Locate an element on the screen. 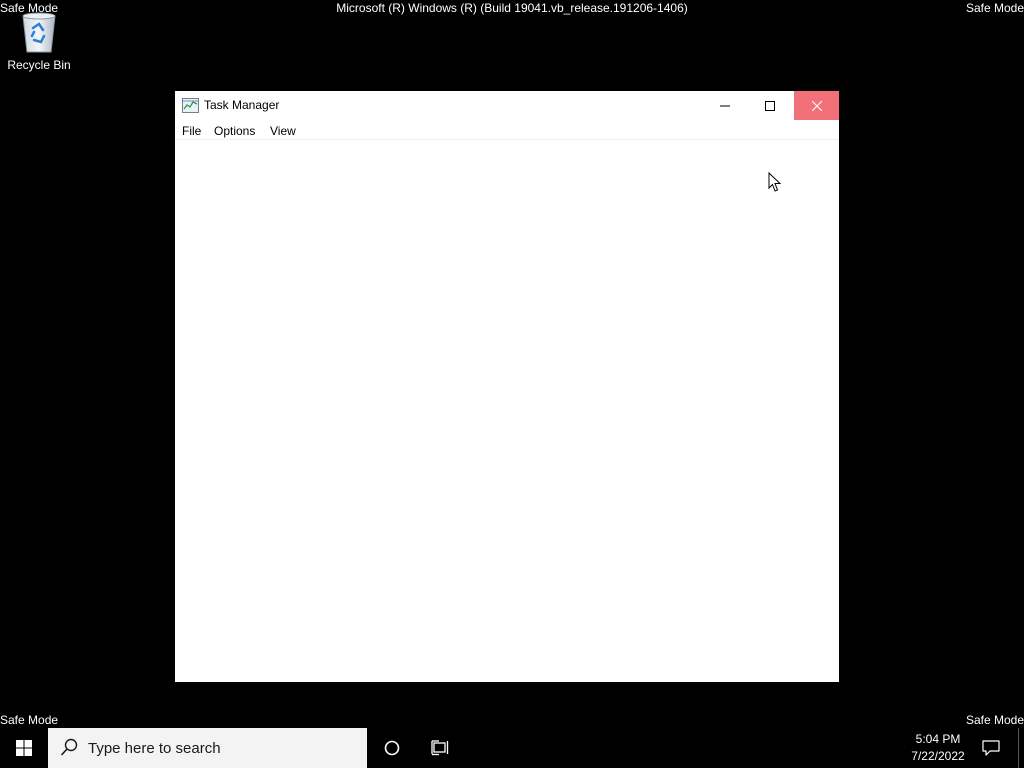 The height and width of the screenshot is (768, 1024). clock-date: 7/22/2022 is located at coordinates (938, 756).